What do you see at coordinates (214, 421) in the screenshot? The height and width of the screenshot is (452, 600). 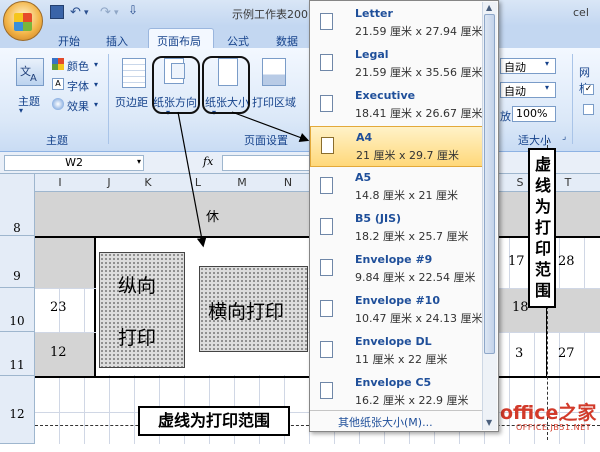 I see `bottom-note-box: 虚线为打印范围` at bounding box center [214, 421].